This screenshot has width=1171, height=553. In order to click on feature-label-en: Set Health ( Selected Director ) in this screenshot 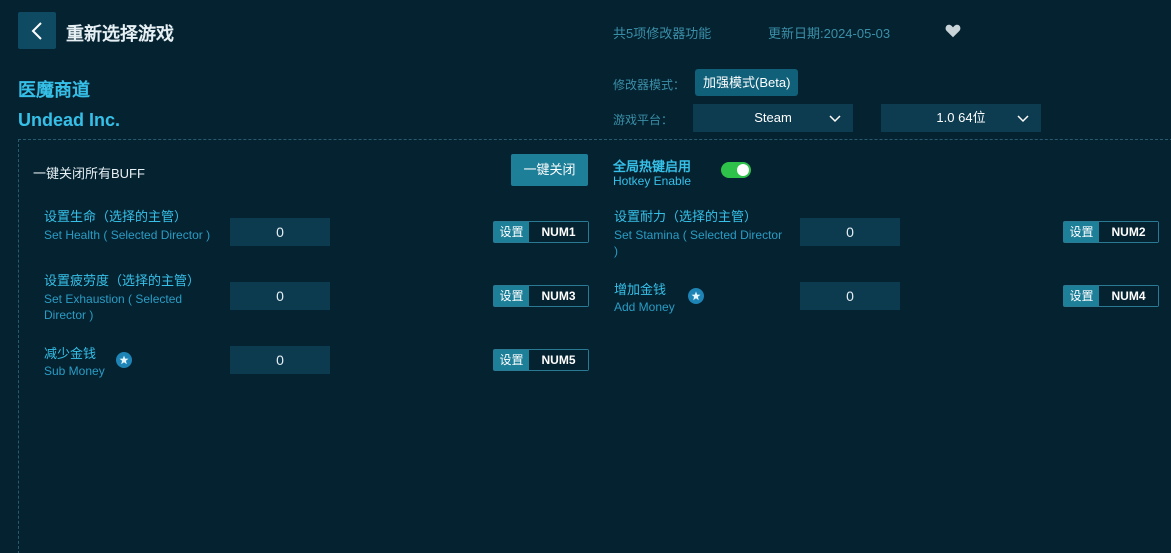, I will do `click(127, 235)`.